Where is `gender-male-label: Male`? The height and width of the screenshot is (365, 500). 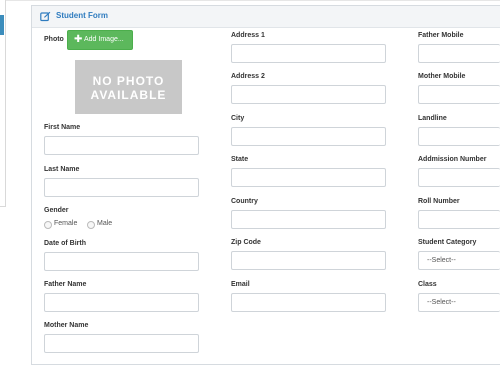
gender-male-label: Male is located at coordinates (105, 223).